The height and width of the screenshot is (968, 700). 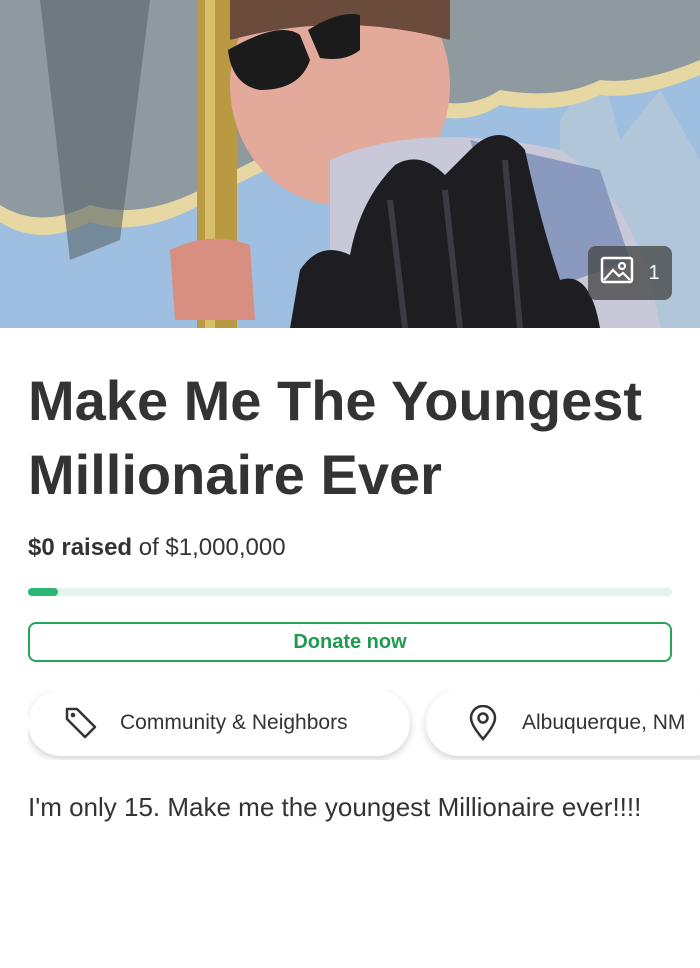 I want to click on raised-amount: $0 raised, so click(x=80, y=547).